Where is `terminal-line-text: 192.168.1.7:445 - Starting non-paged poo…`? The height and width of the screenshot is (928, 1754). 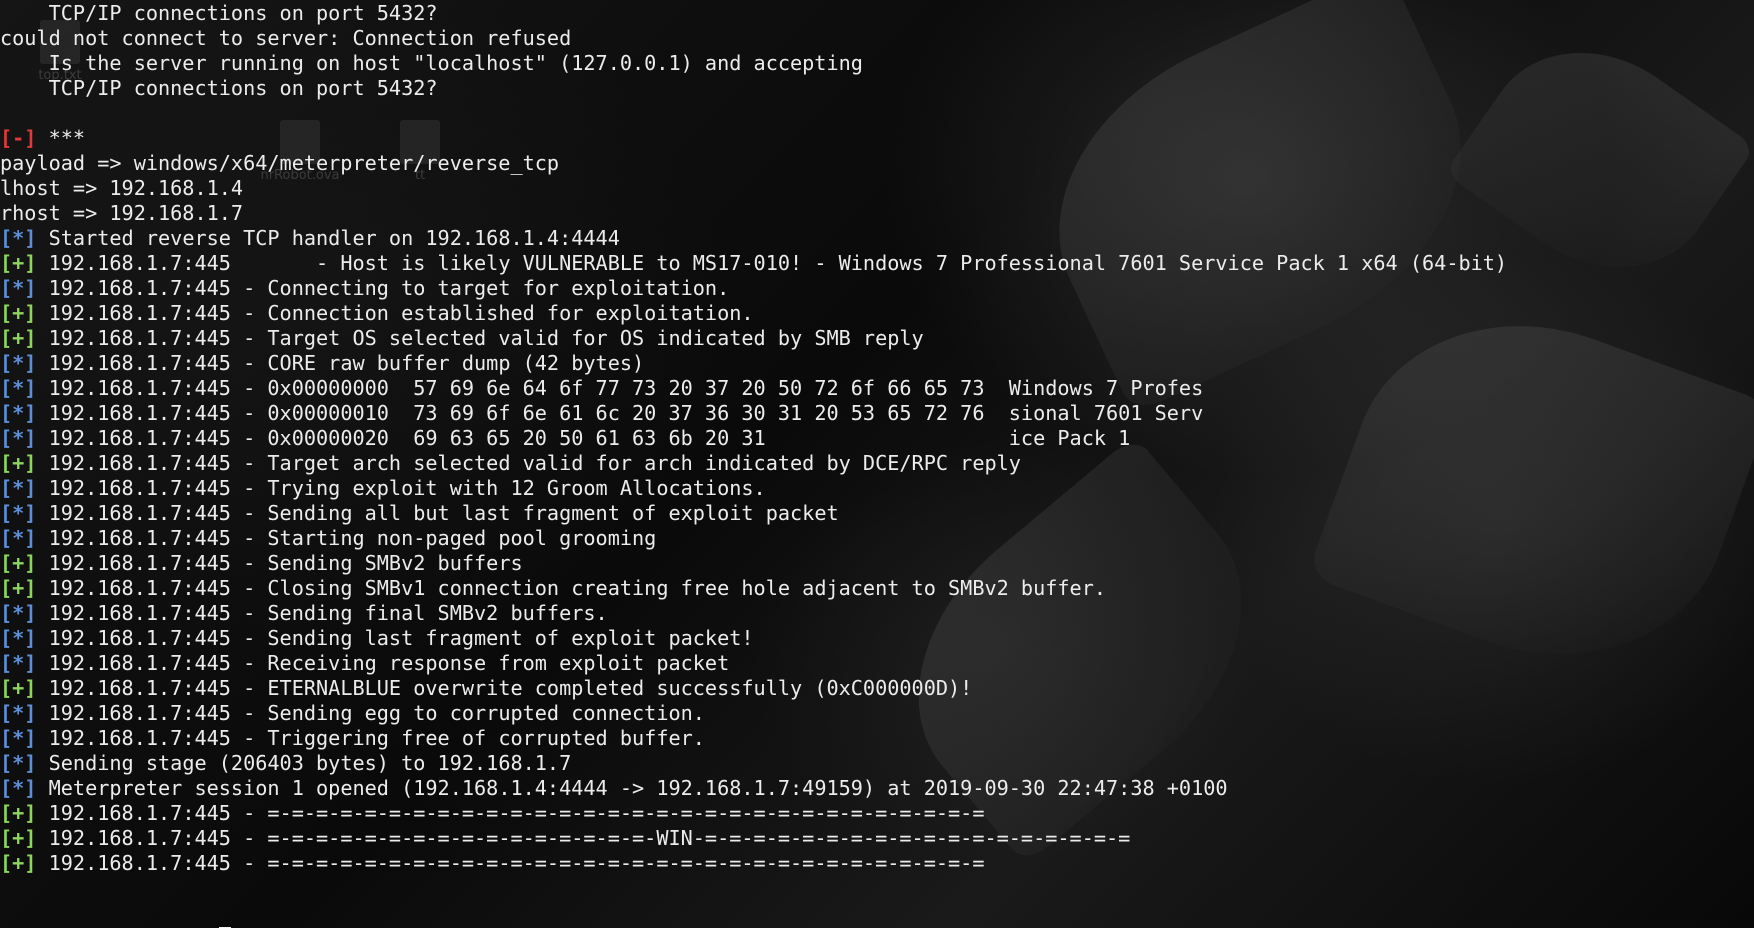
terminal-line-text: 192.168.1.7:445 - Starting non-paged poo… is located at coordinates (346, 538).